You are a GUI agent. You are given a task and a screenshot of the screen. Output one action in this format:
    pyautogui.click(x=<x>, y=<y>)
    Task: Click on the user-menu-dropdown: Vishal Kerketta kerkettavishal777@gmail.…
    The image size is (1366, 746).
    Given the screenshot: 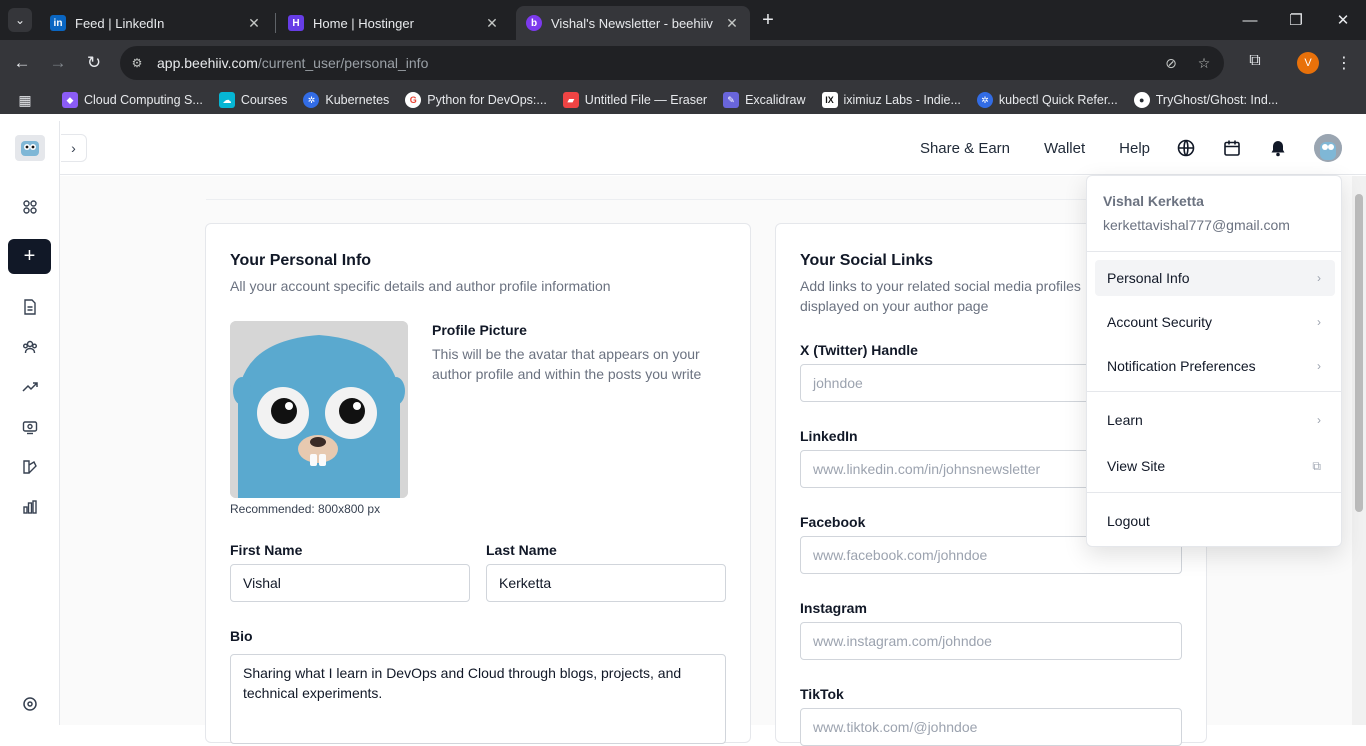 What is the action you would take?
    pyautogui.click(x=1214, y=361)
    